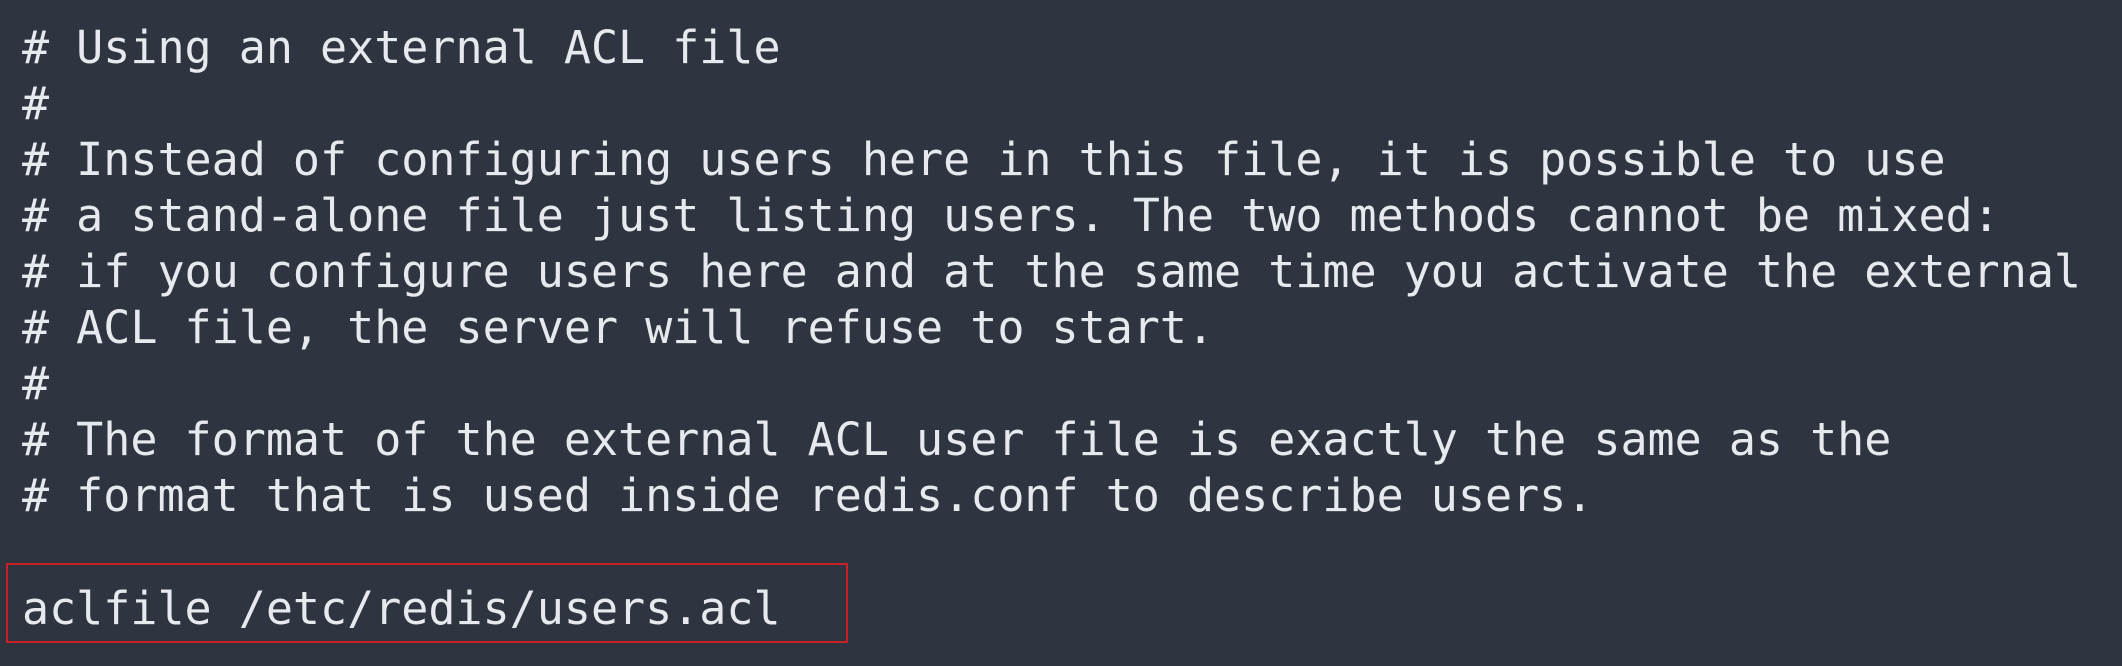 The width and height of the screenshot is (2122, 666). What do you see at coordinates (401, 47) in the screenshot?
I see `comment-line: # Using an external ACL file` at bounding box center [401, 47].